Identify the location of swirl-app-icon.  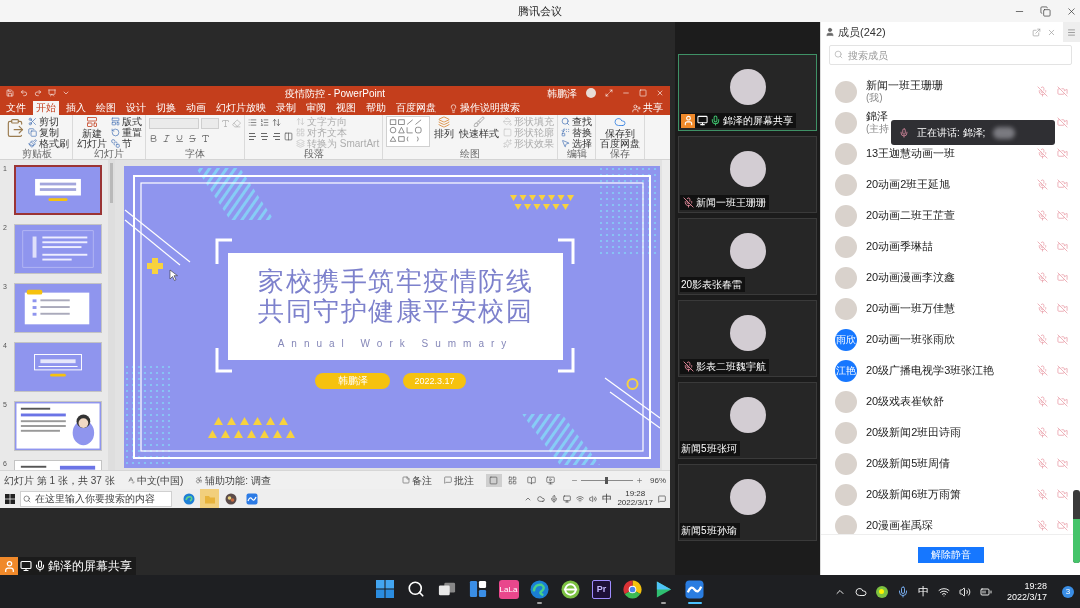
(539, 589).